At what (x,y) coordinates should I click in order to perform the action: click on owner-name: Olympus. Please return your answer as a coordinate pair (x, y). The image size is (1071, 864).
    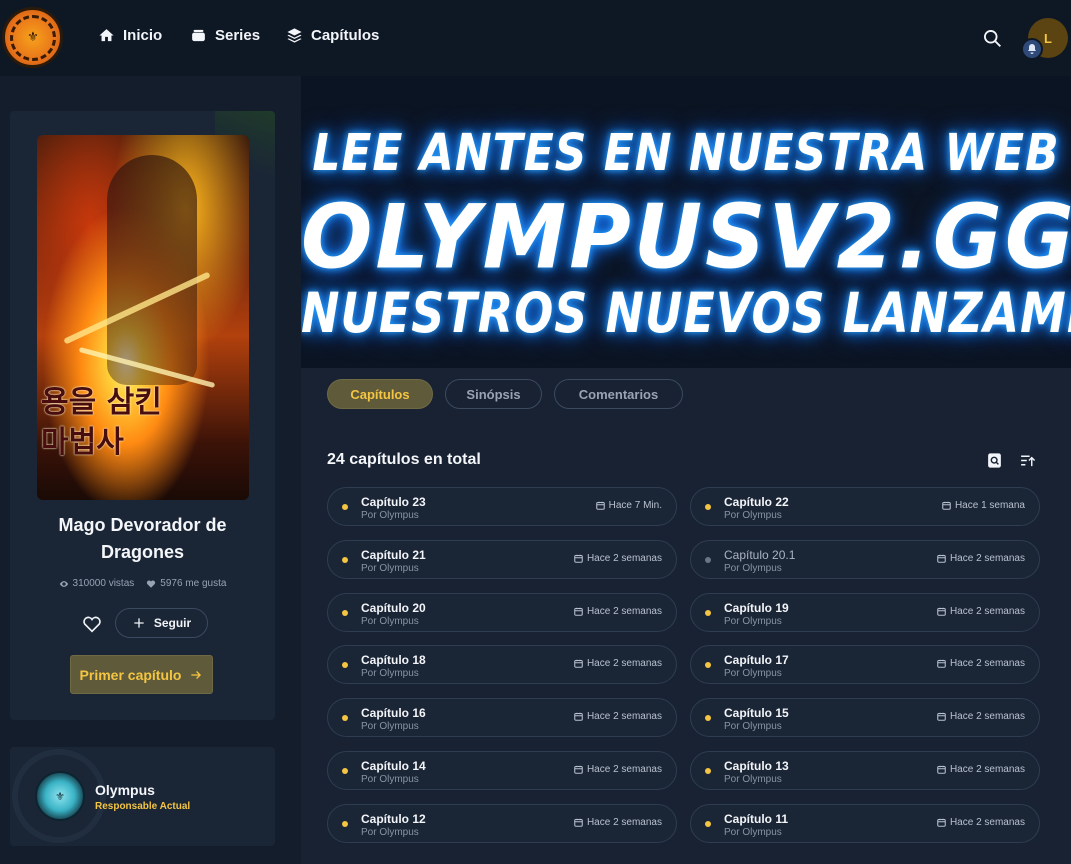
    Looking at the image, I should click on (125, 790).